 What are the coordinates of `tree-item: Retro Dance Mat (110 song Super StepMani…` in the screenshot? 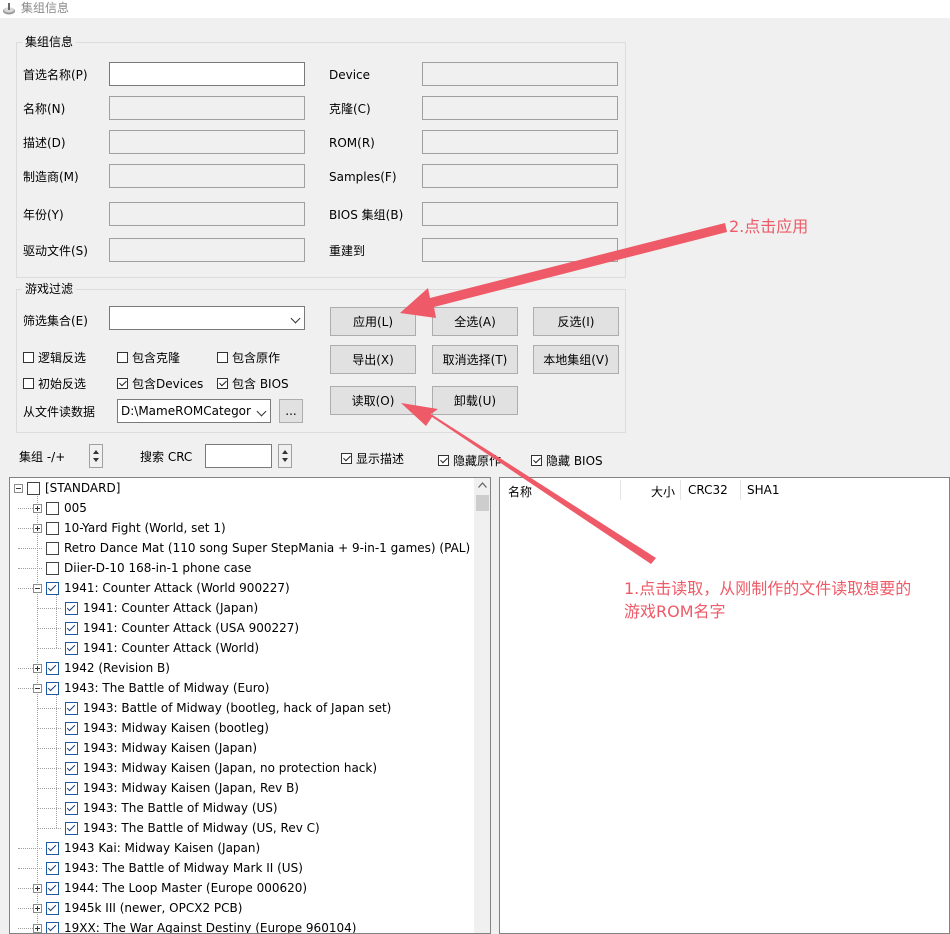 It's located at (251, 548).